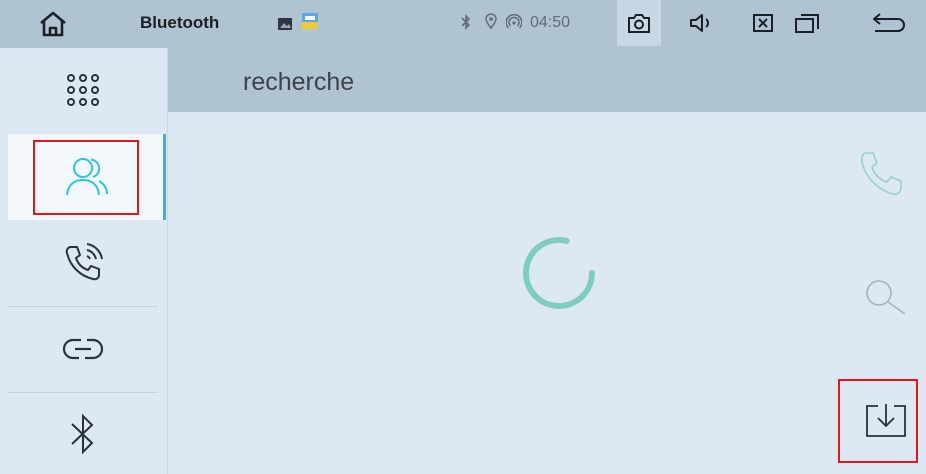 The height and width of the screenshot is (474, 926). What do you see at coordinates (53, 24) in the screenshot?
I see `home-icon` at bounding box center [53, 24].